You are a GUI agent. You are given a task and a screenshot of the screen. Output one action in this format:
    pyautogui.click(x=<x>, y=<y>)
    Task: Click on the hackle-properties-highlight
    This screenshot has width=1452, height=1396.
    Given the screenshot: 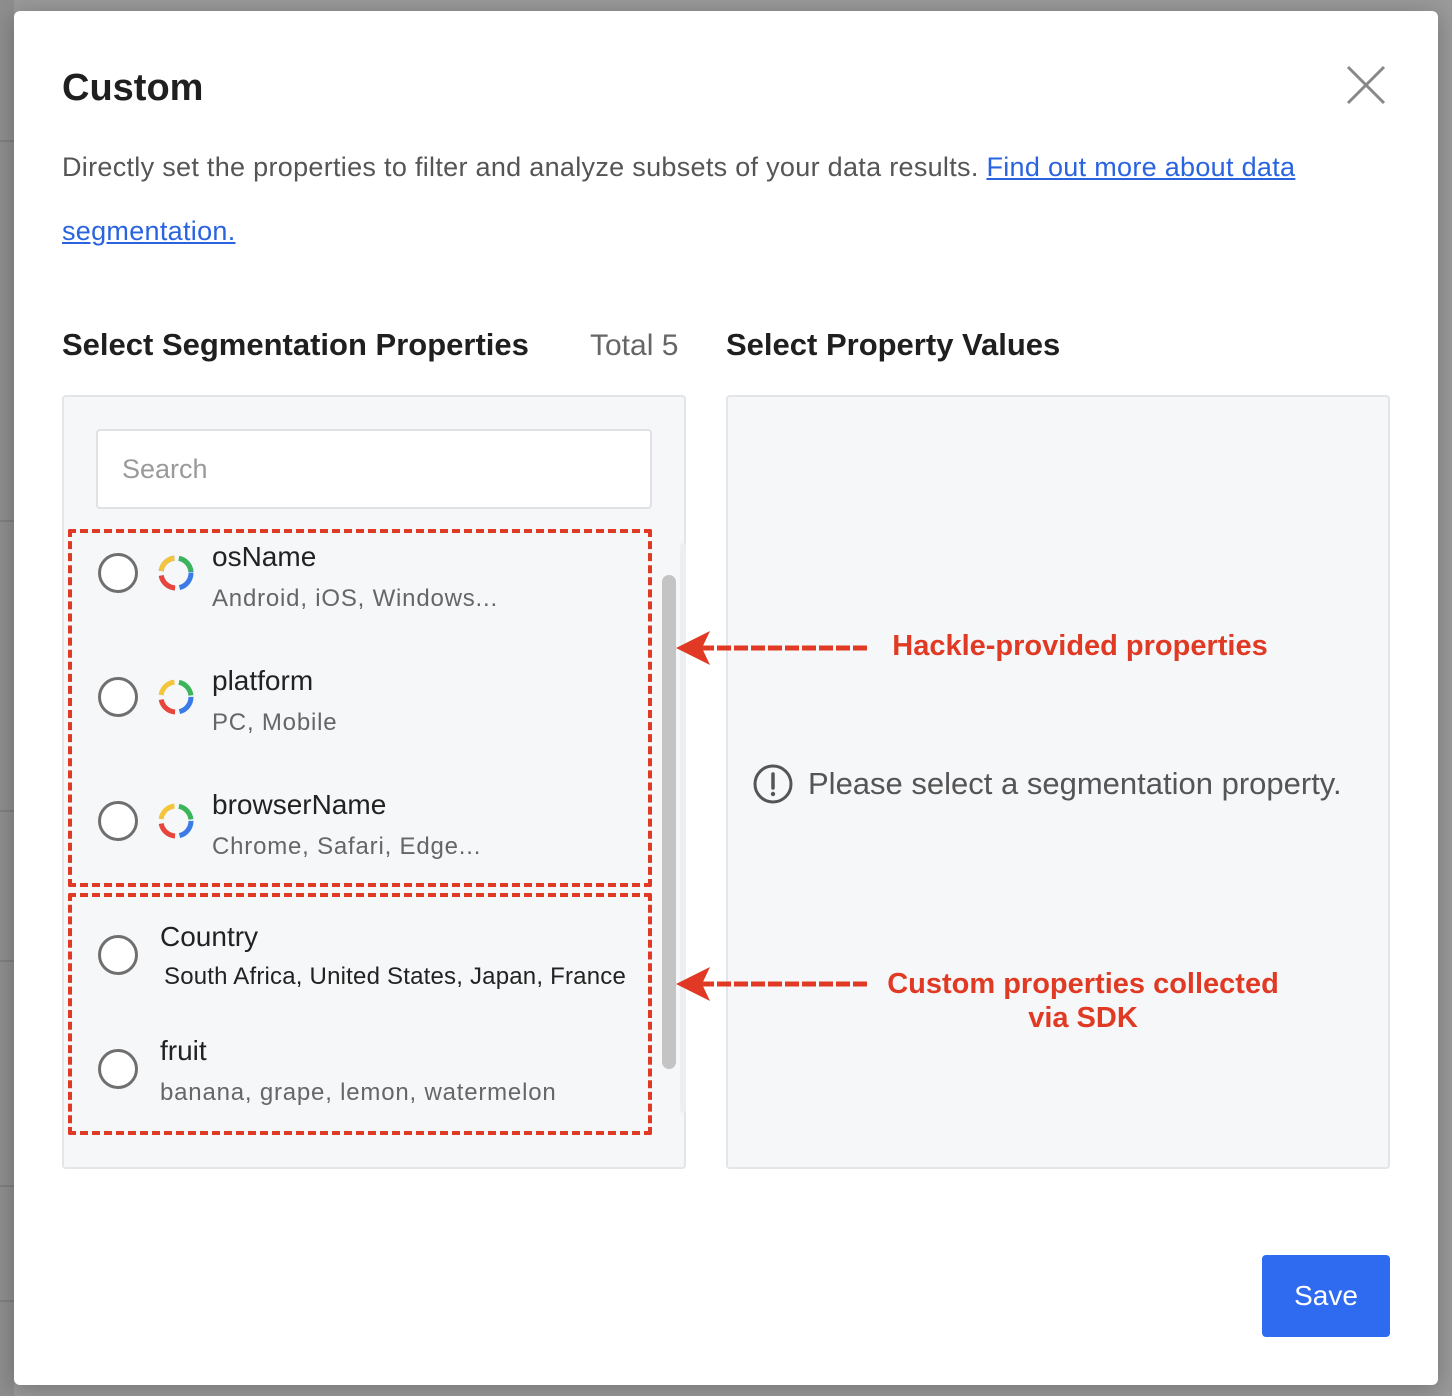 What is the action you would take?
    pyautogui.click(x=360, y=708)
    